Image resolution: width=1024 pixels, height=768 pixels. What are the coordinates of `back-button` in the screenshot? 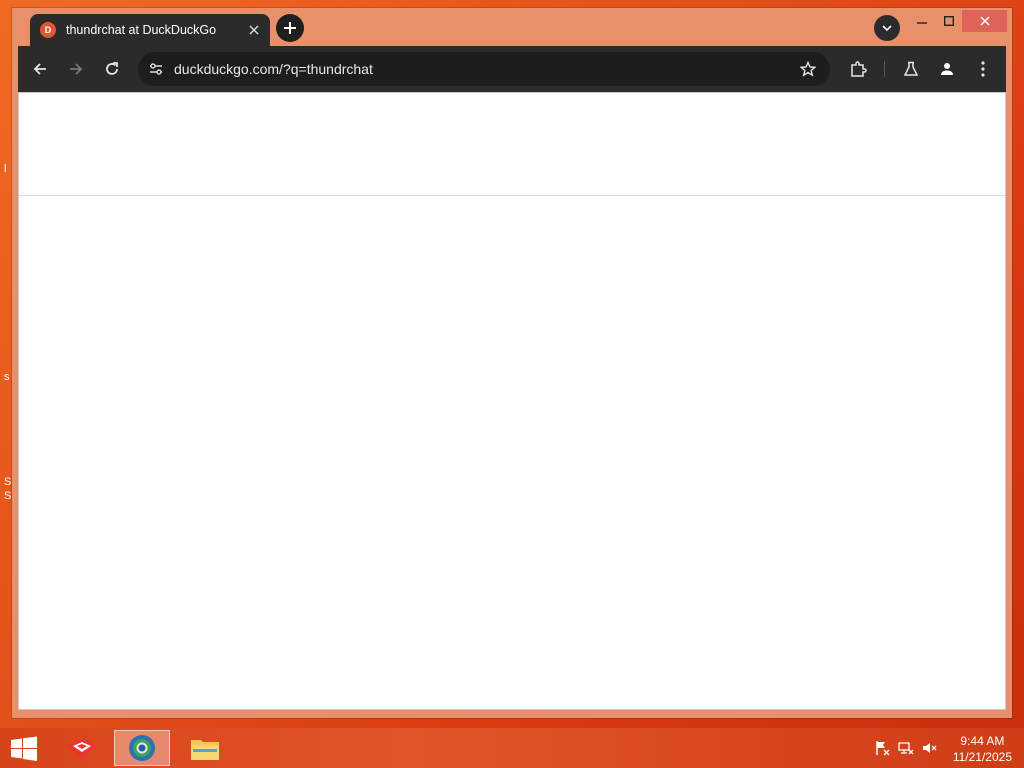 It's located at (40, 69).